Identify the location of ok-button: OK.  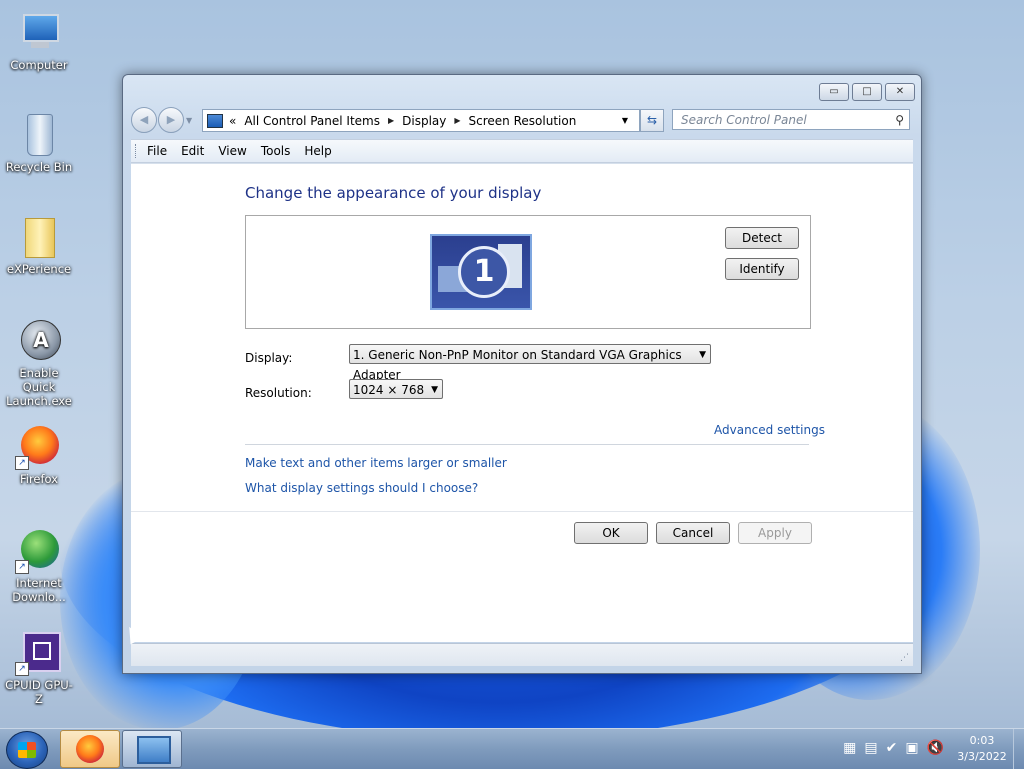
(611, 533).